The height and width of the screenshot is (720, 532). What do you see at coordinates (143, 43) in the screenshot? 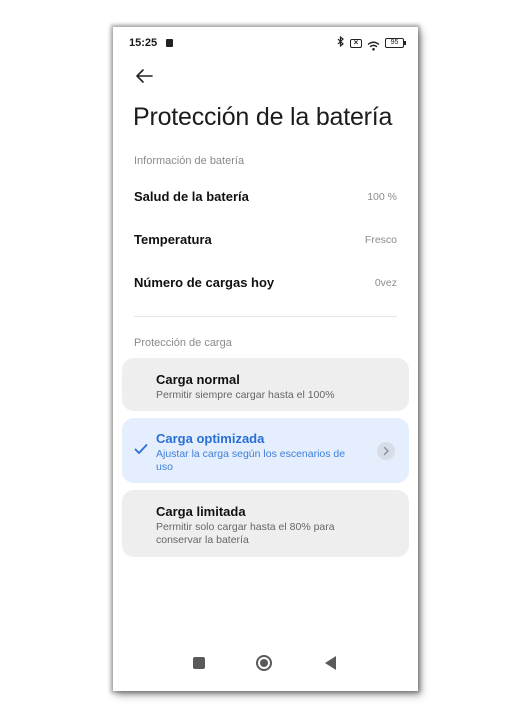
I see `status-time: 15:25` at bounding box center [143, 43].